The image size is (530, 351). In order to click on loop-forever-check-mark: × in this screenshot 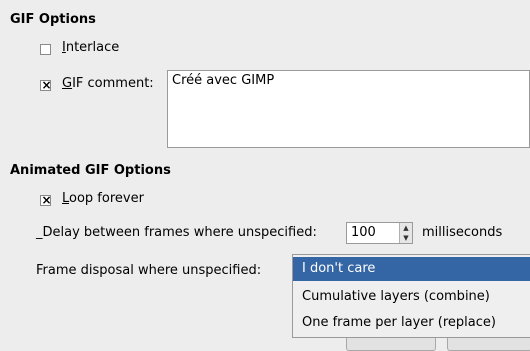, I will do `click(46, 200)`.